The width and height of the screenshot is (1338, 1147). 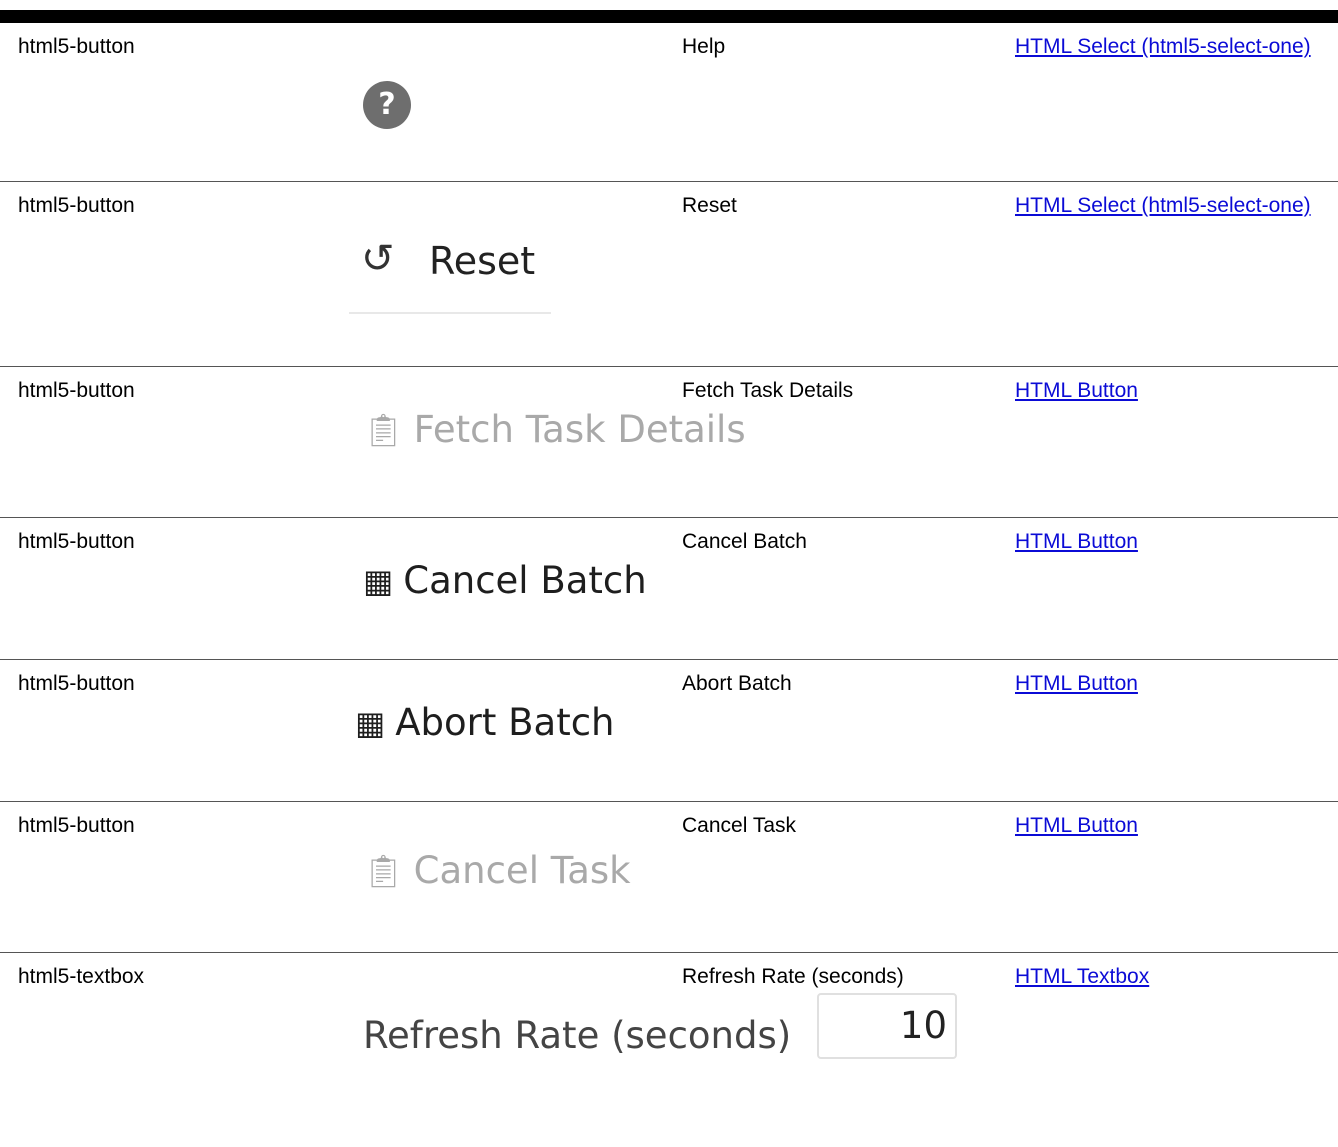 I want to click on reset-button-label: Reset, so click(x=482, y=260).